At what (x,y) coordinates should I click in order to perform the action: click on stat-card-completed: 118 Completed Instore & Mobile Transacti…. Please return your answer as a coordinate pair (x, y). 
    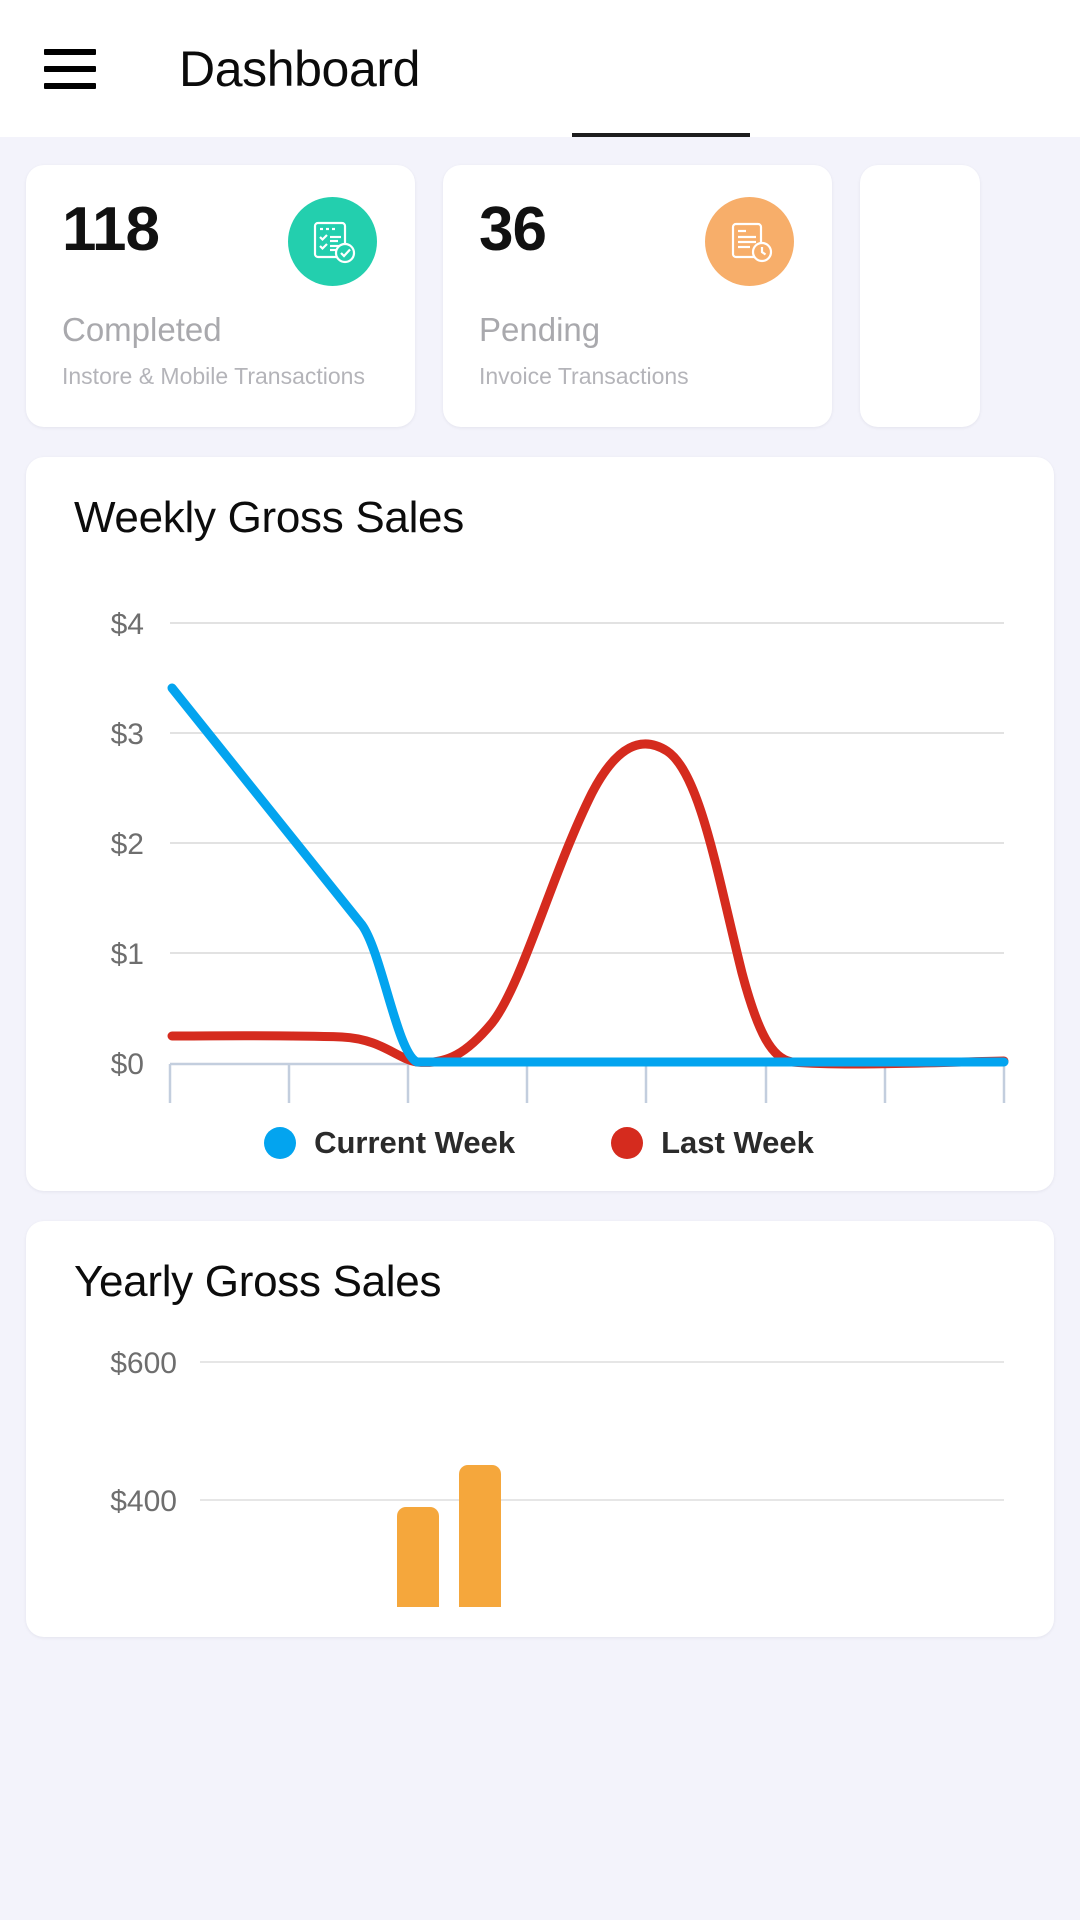
    Looking at the image, I should click on (220, 296).